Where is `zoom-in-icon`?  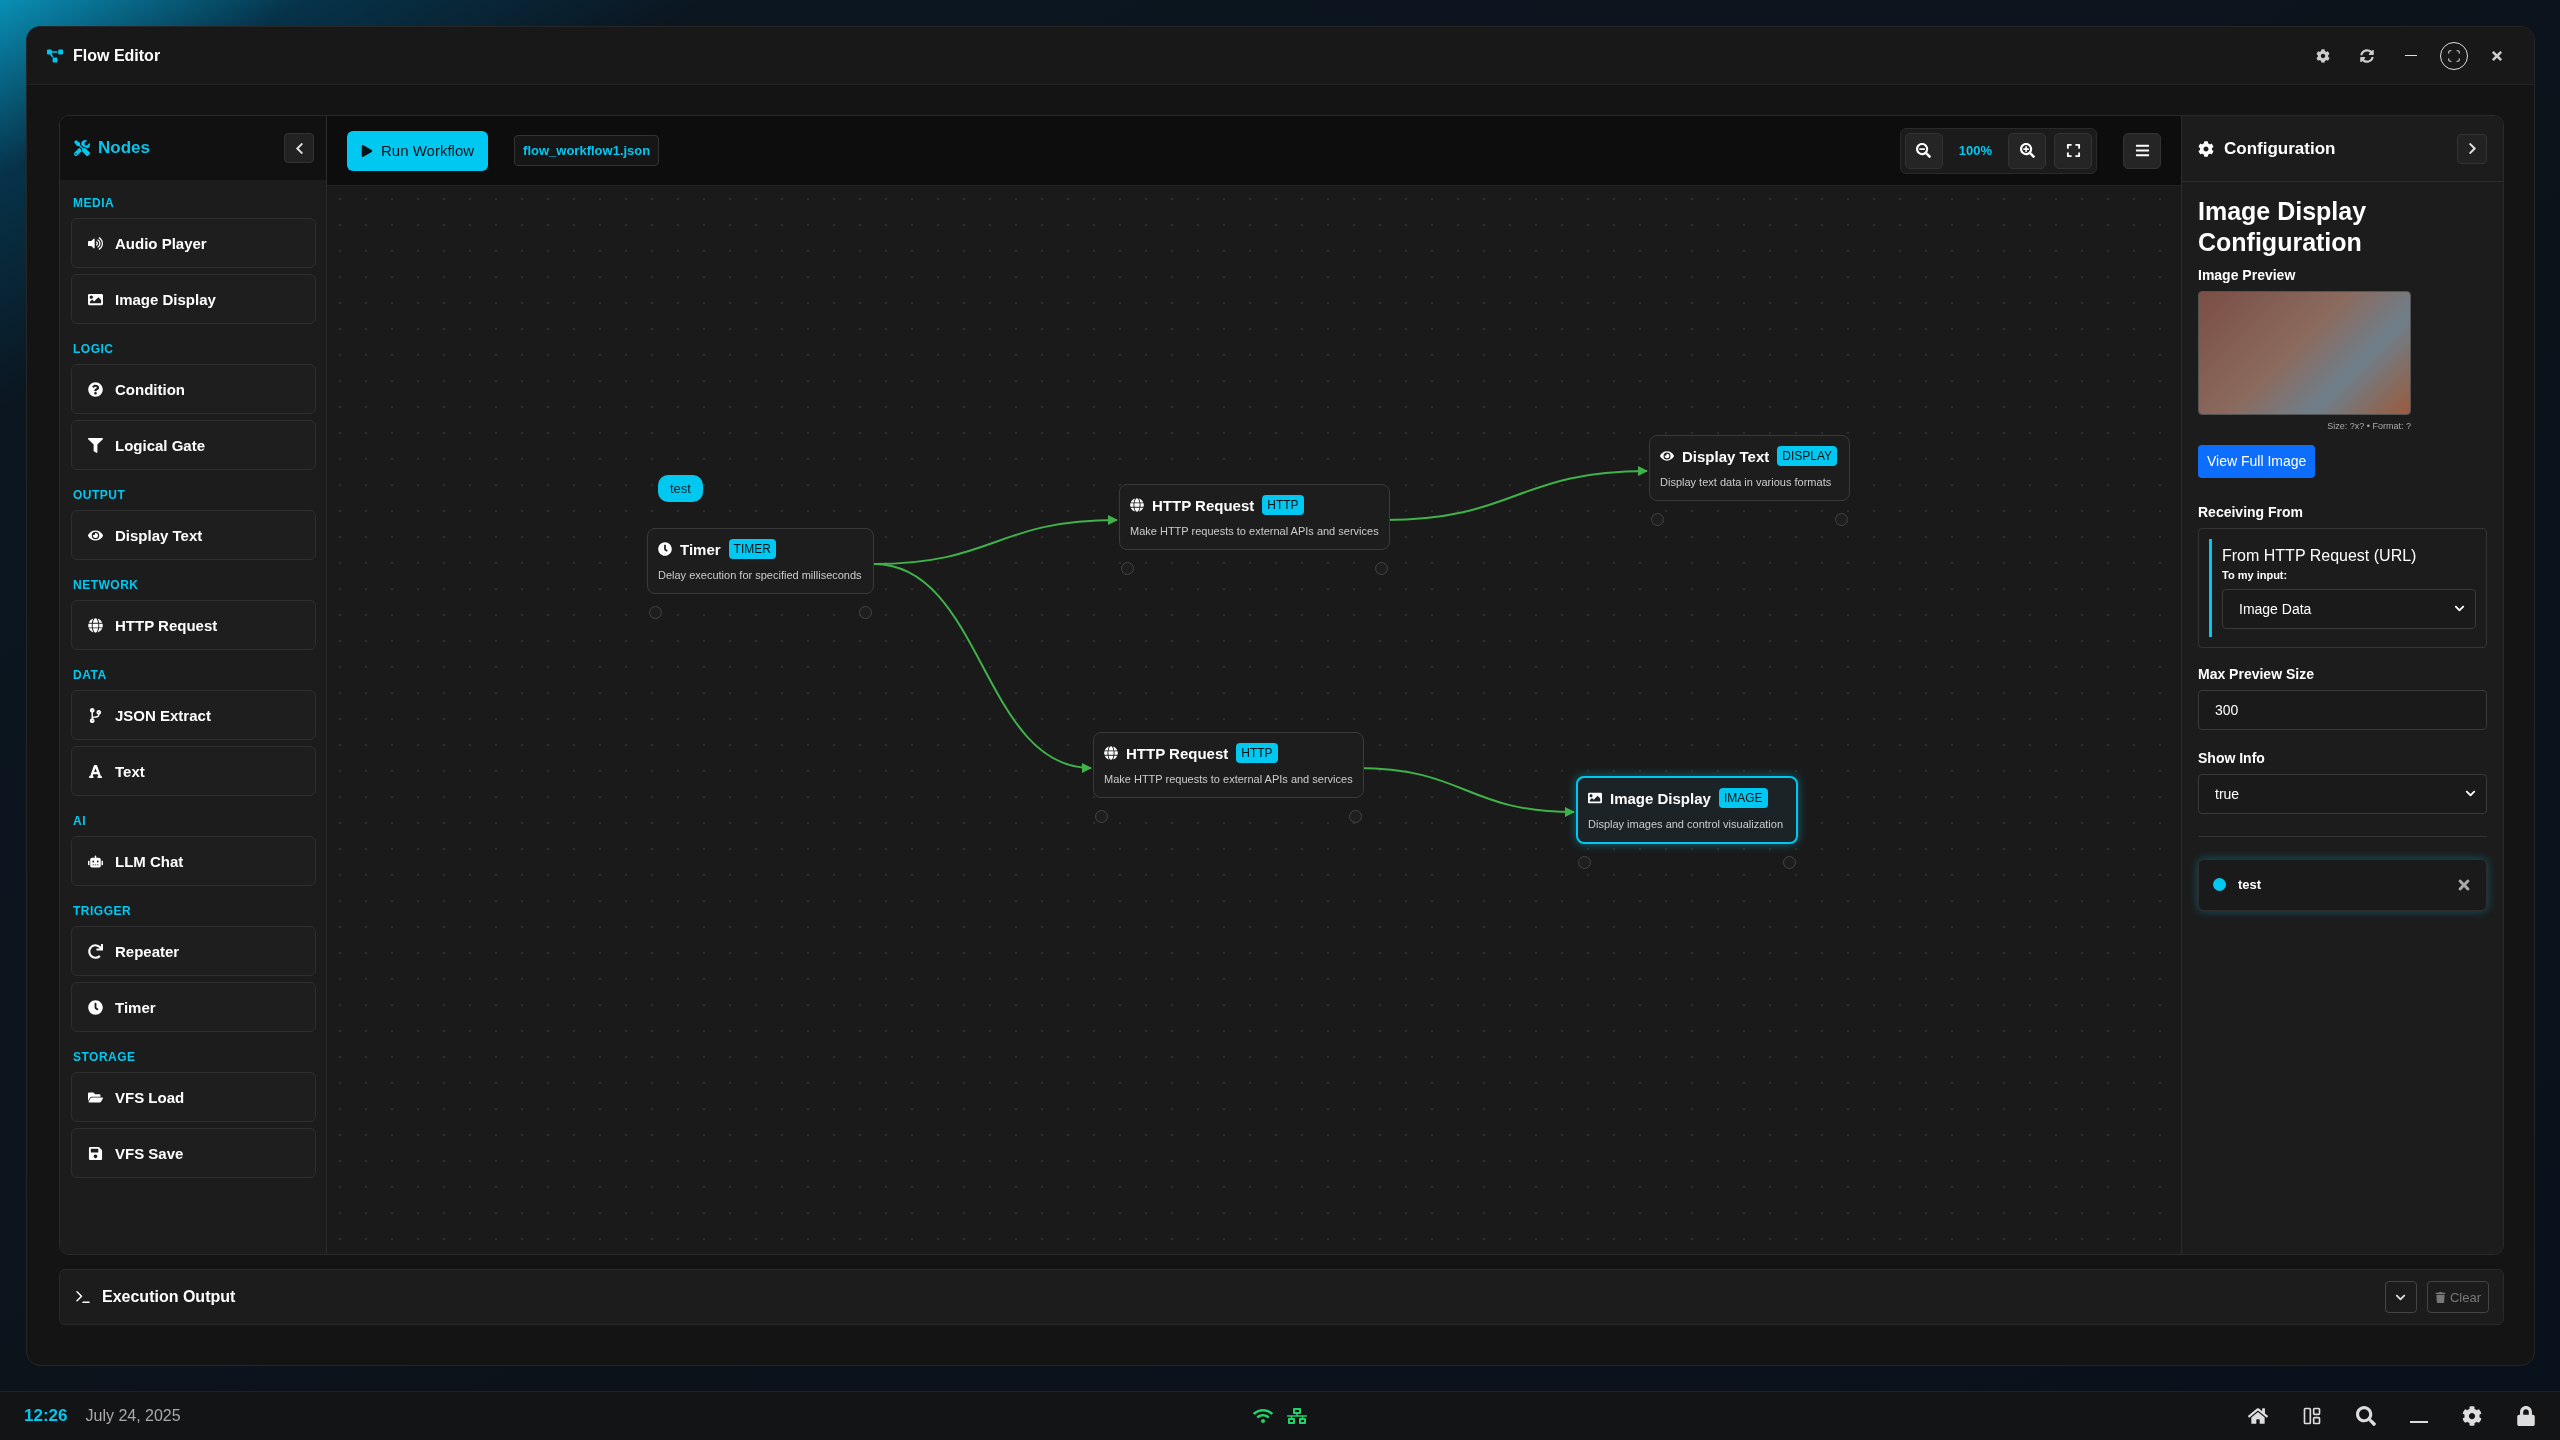 zoom-in-icon is located at coordinates (2027, 150).